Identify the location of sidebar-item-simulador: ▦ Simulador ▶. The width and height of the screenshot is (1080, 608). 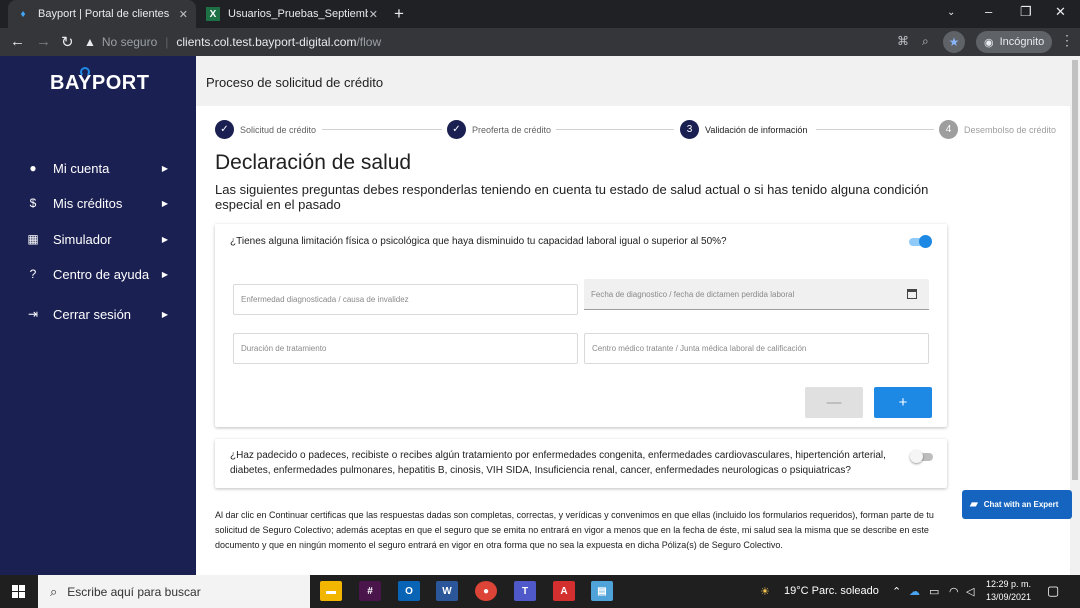
(98, 239).